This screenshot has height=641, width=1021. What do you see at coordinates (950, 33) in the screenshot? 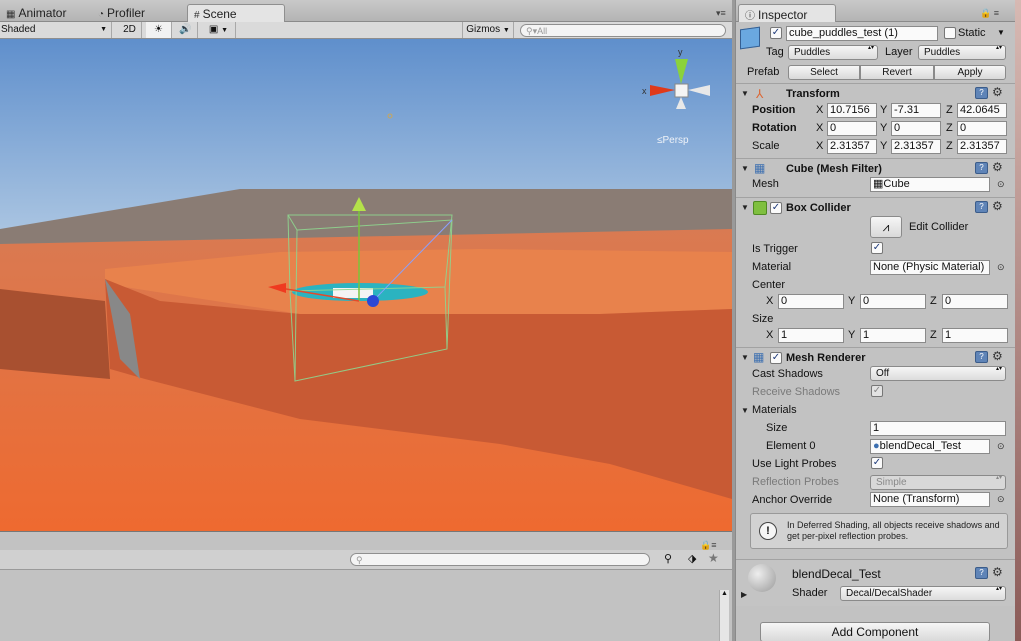
I see `static-checkbox` at bounding box center [950, 33].